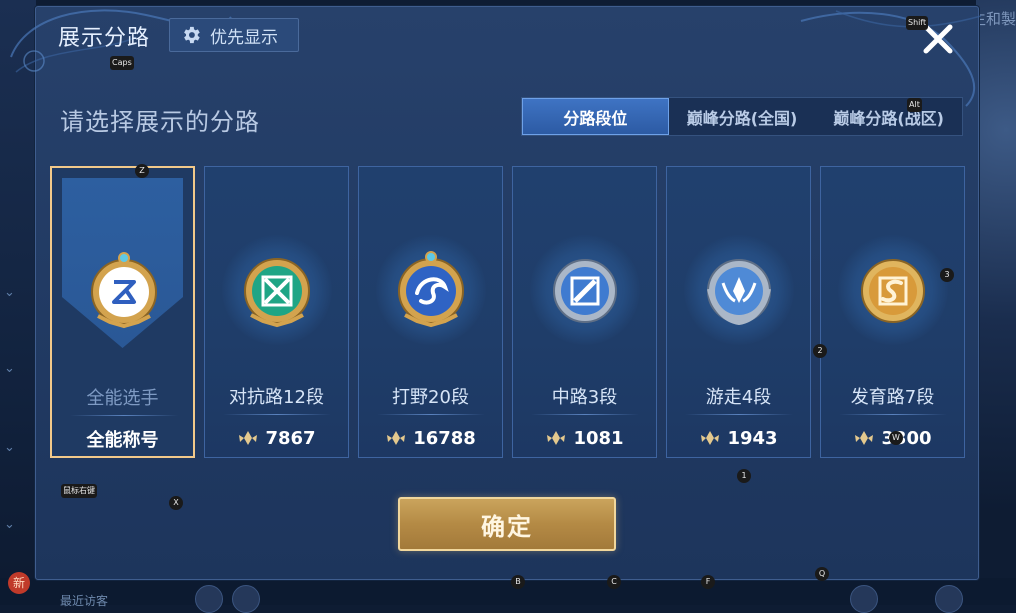 The height and width of the screenshot is (613, 1016). Describe the element at coordinates (598, 438) in the screenshot. I see `lane-score: 1081` at that location.